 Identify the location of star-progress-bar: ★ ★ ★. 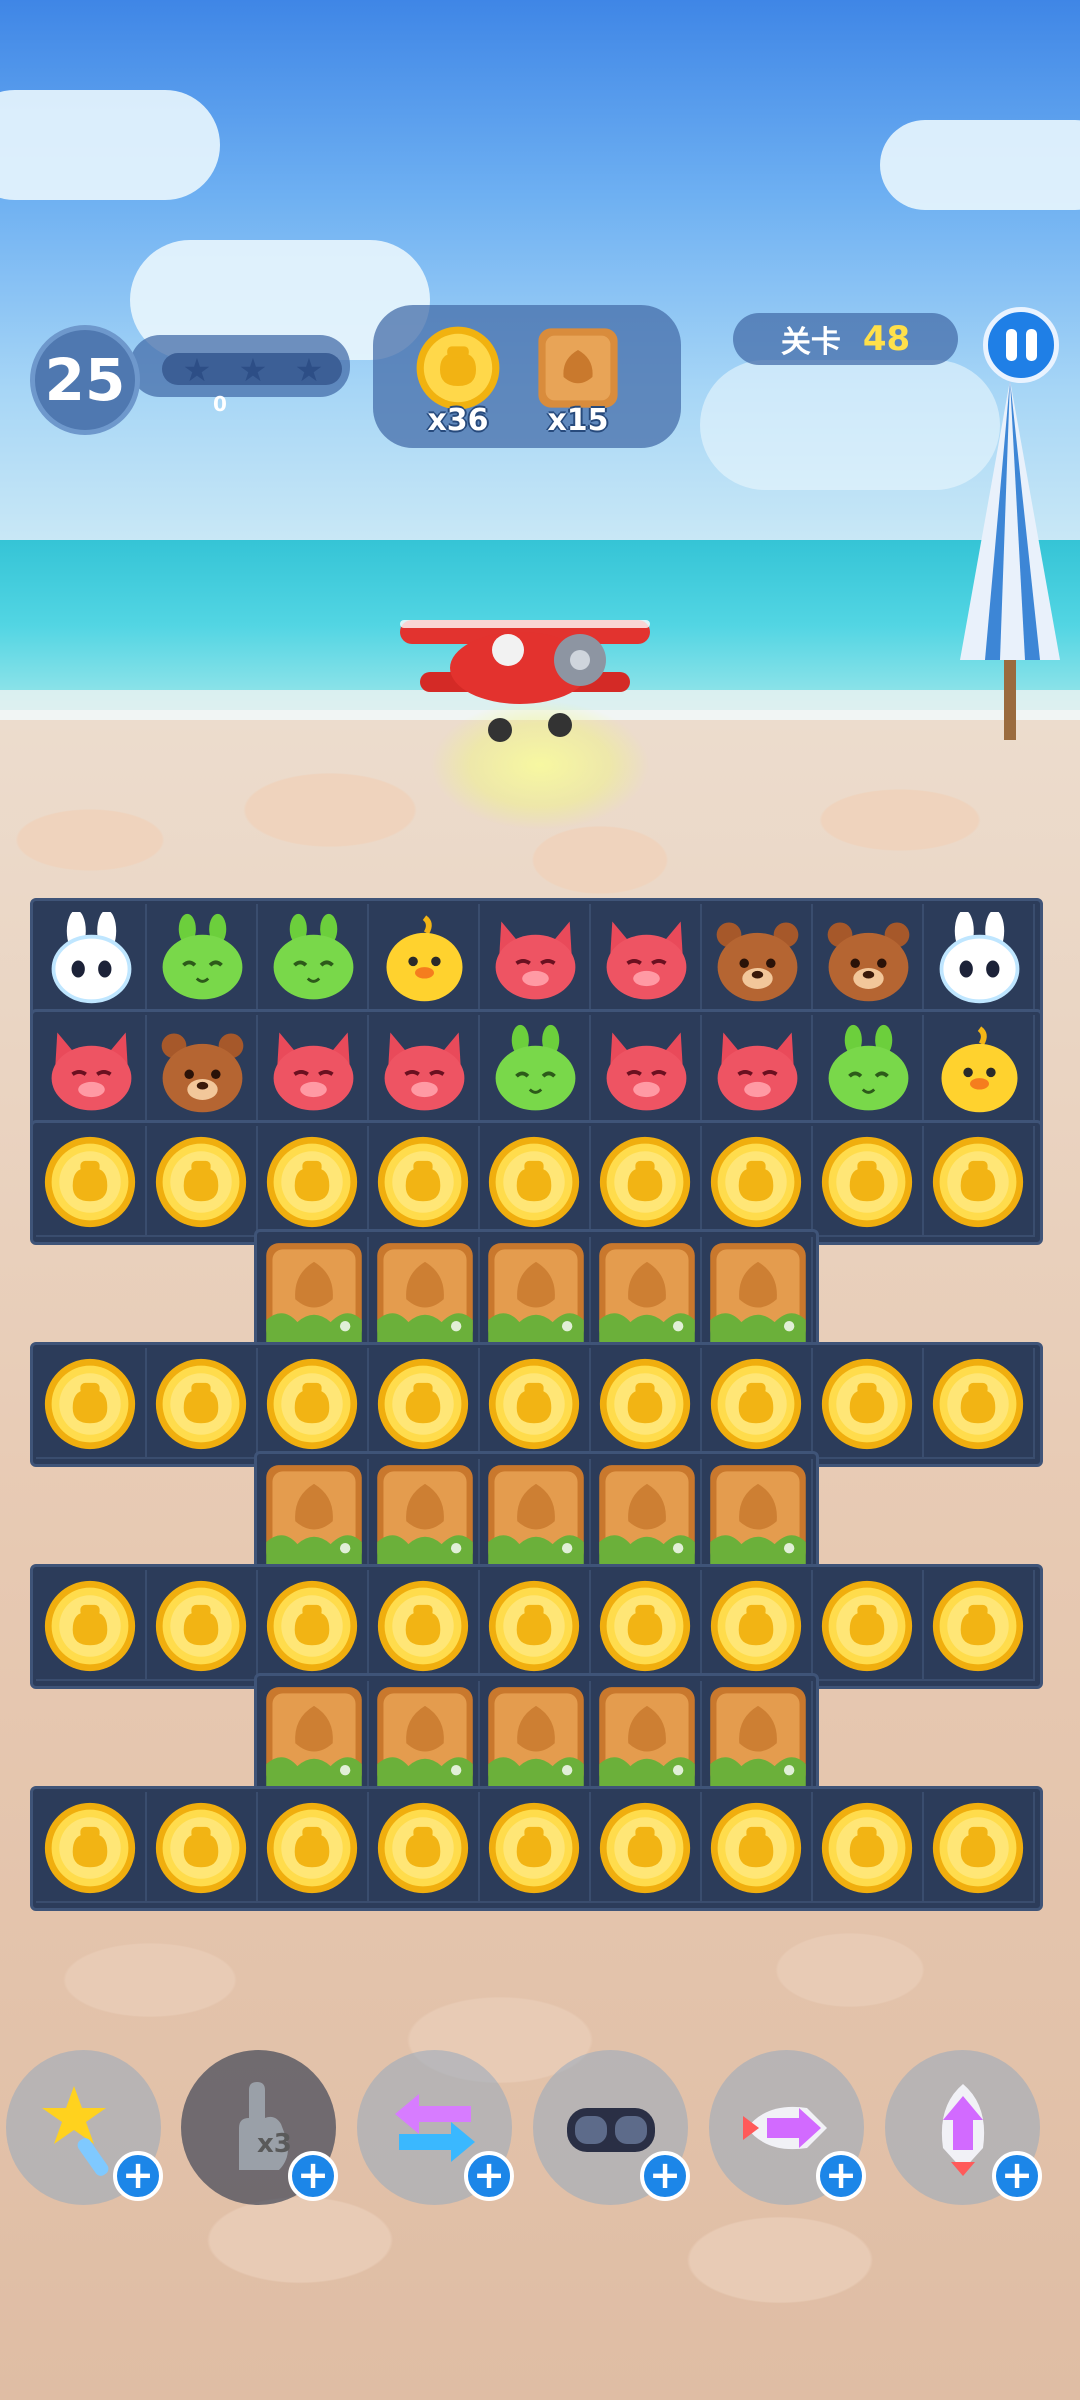
(252, 370).